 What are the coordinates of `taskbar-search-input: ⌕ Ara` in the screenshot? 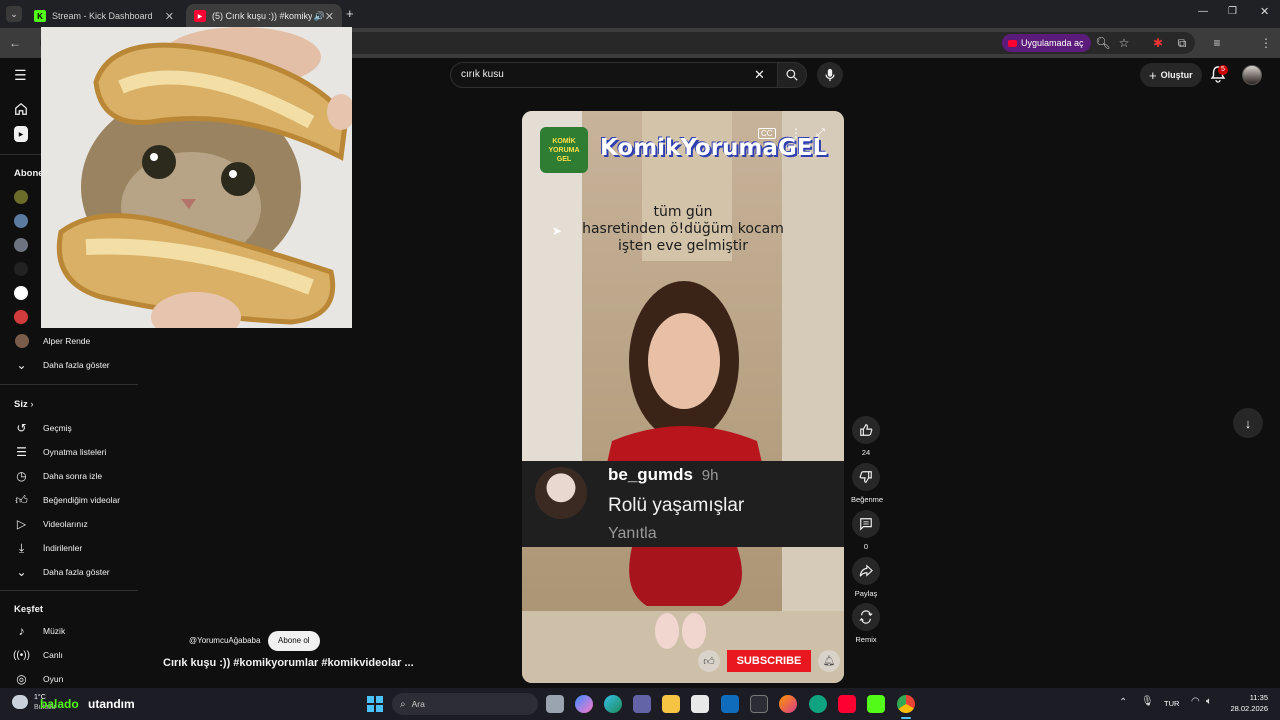 It's located at (465, 704).